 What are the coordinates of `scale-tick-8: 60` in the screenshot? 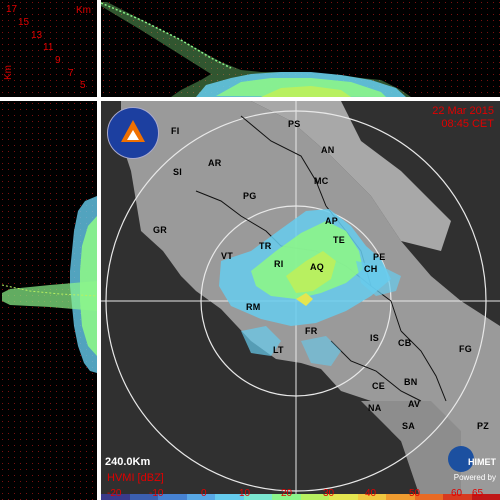 It's located at (457, 493).